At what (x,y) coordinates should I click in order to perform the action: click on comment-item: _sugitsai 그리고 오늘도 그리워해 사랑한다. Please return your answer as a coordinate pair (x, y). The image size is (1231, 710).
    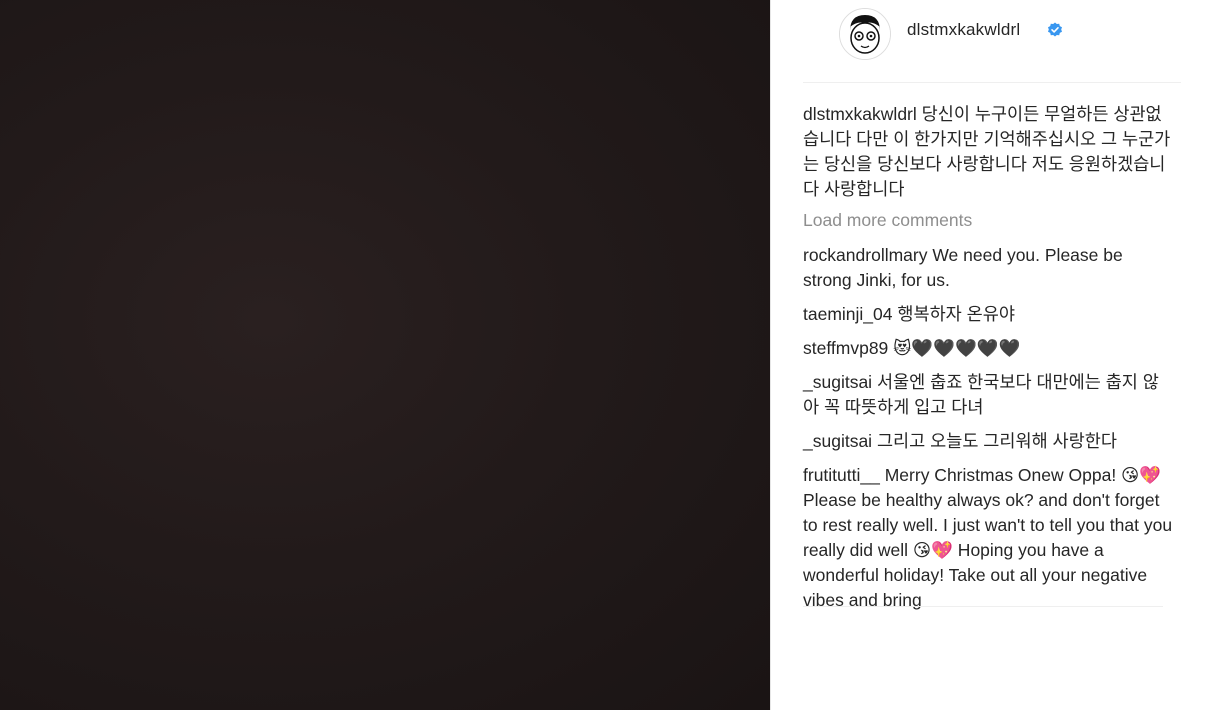
    Looking at the image, I should click on (988, 441).